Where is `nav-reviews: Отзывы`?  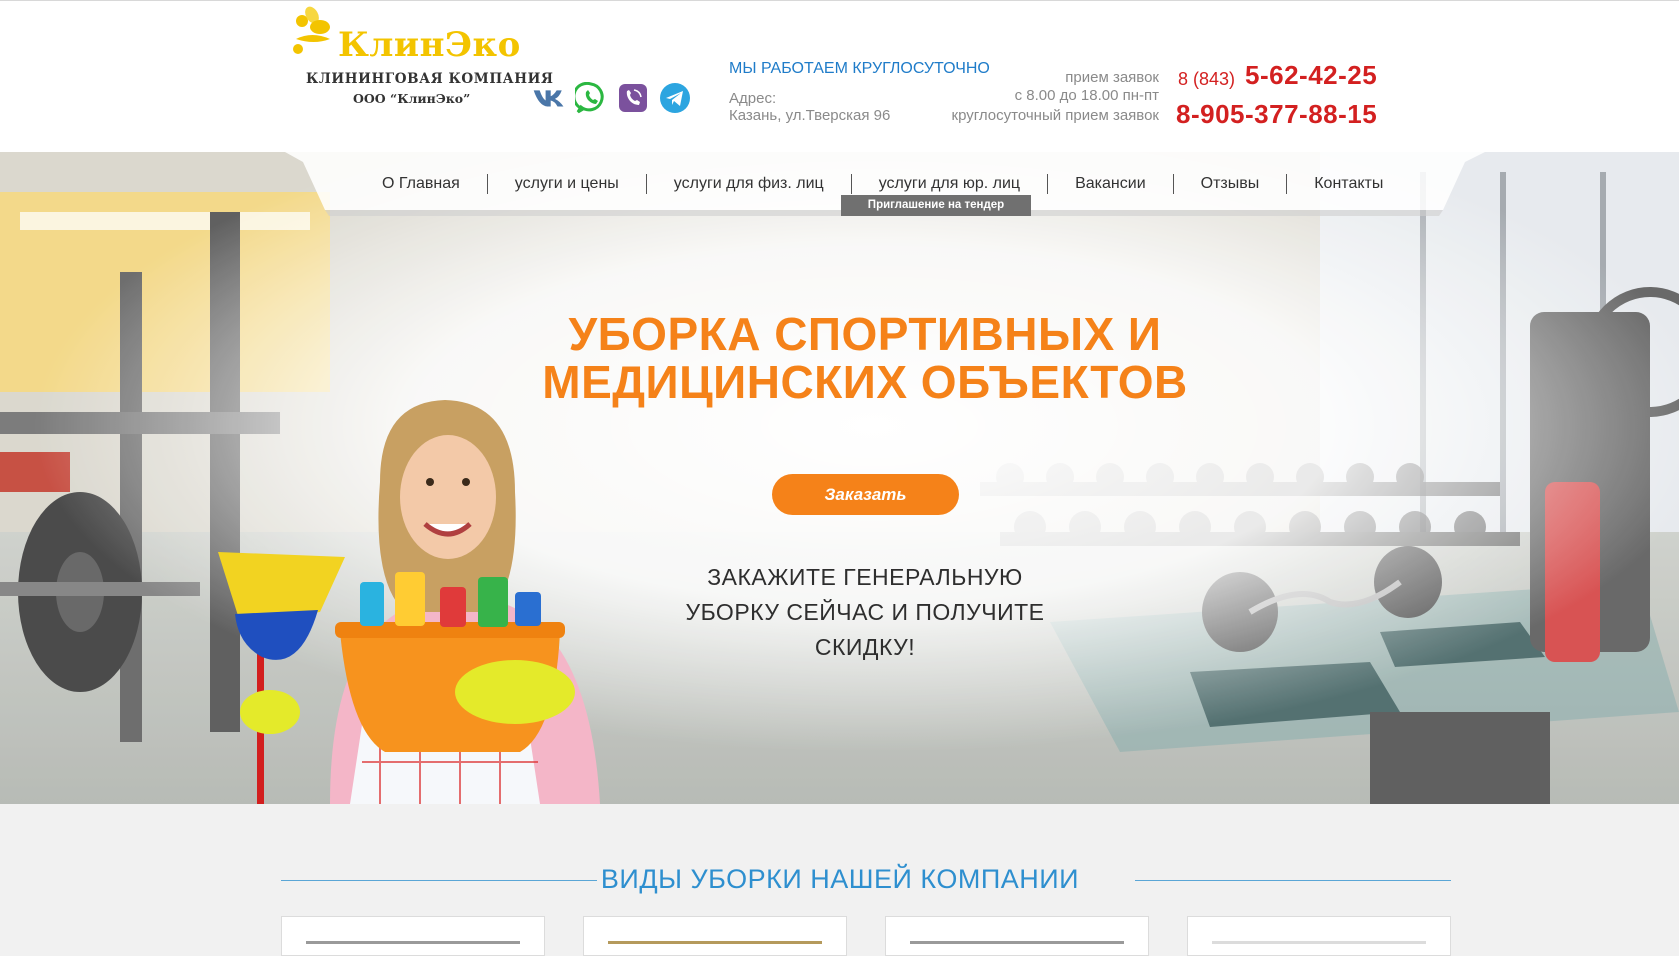 nav-reviews: Отзывы is located at coordinates (1231, 184).